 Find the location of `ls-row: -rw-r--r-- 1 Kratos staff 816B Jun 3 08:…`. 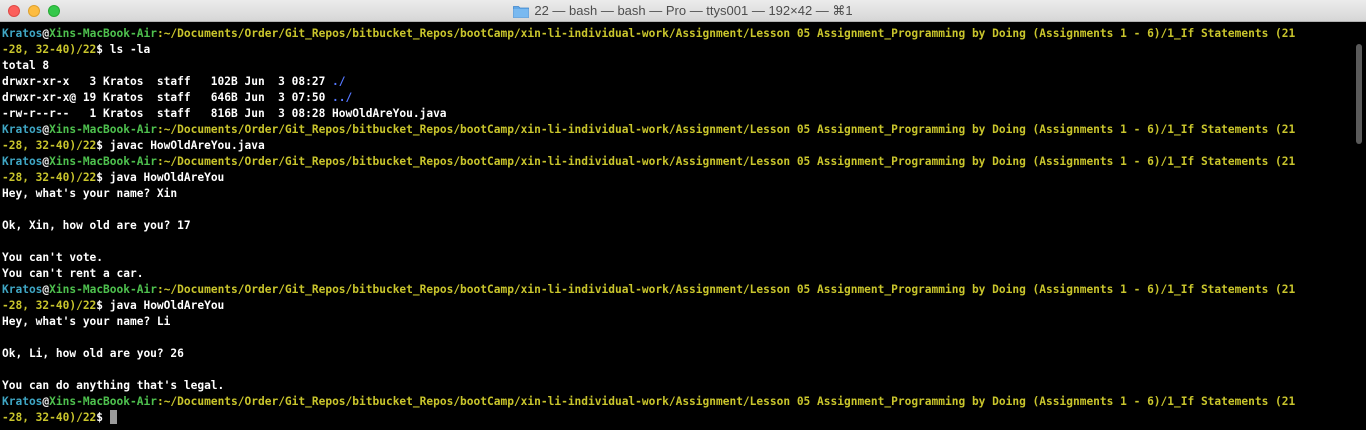

ls-row: -rw-r--r-- 1 Kratos staff 816B Jun 3 08:… is located at coordinates (224, 113).